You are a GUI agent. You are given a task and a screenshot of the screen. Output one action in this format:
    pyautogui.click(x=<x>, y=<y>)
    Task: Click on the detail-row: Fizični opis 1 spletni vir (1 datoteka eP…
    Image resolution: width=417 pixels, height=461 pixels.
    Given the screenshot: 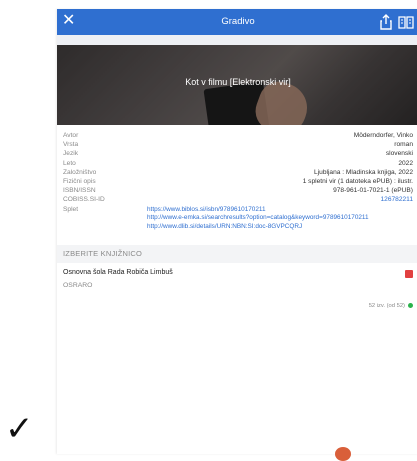 What is the action you would take?
    pyautogui.click(x=238, y=181)
    